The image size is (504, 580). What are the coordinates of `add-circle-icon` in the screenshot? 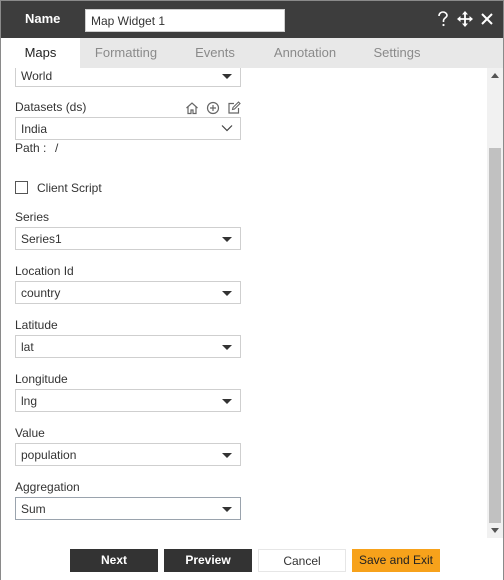 It's located at (212, 107).